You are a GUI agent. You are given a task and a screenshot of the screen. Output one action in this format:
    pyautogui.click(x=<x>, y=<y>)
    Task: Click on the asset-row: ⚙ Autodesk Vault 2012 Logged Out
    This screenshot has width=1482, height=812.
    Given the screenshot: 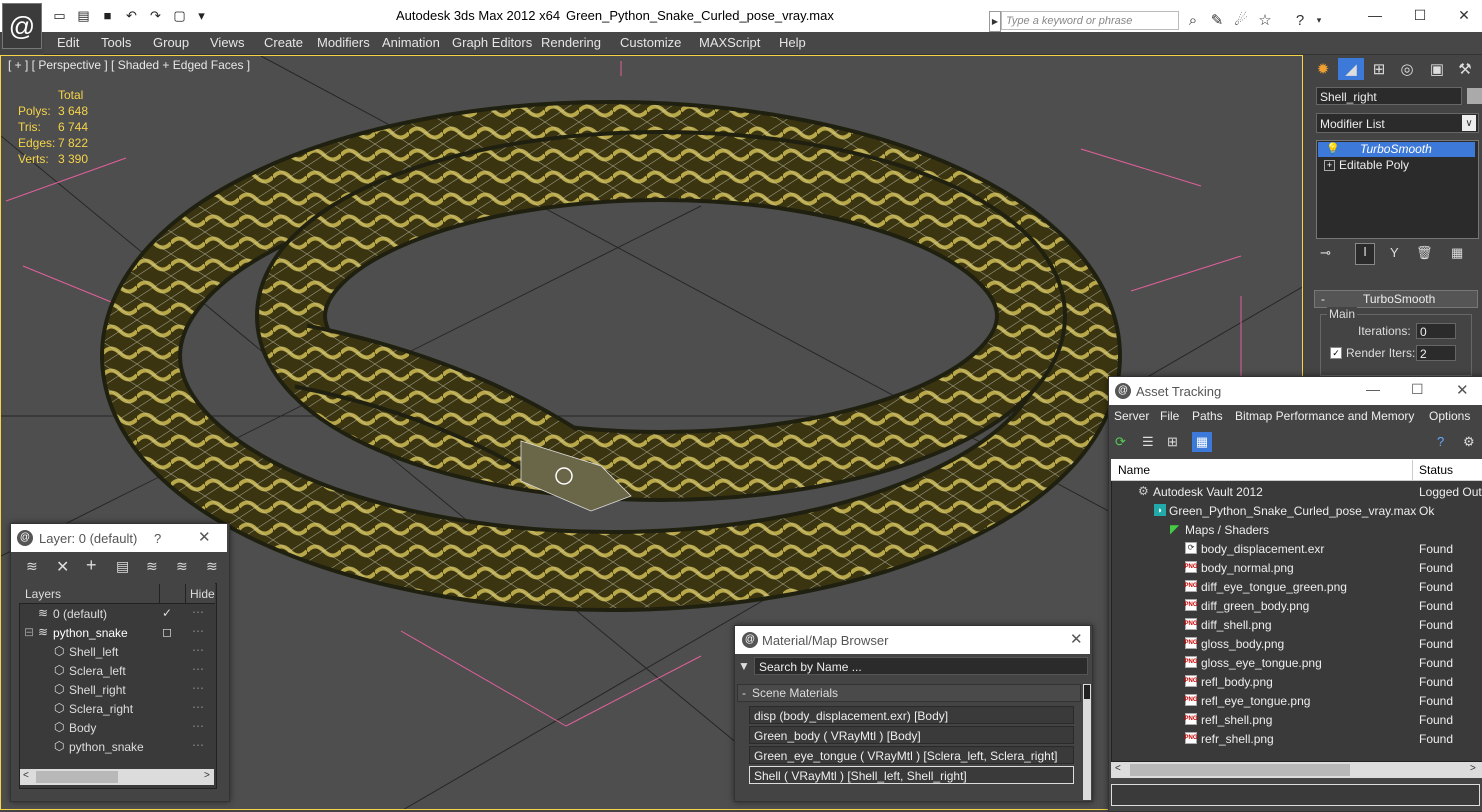 What is the action you would take?
    pyautogui.click(x=1297, y=492)
    